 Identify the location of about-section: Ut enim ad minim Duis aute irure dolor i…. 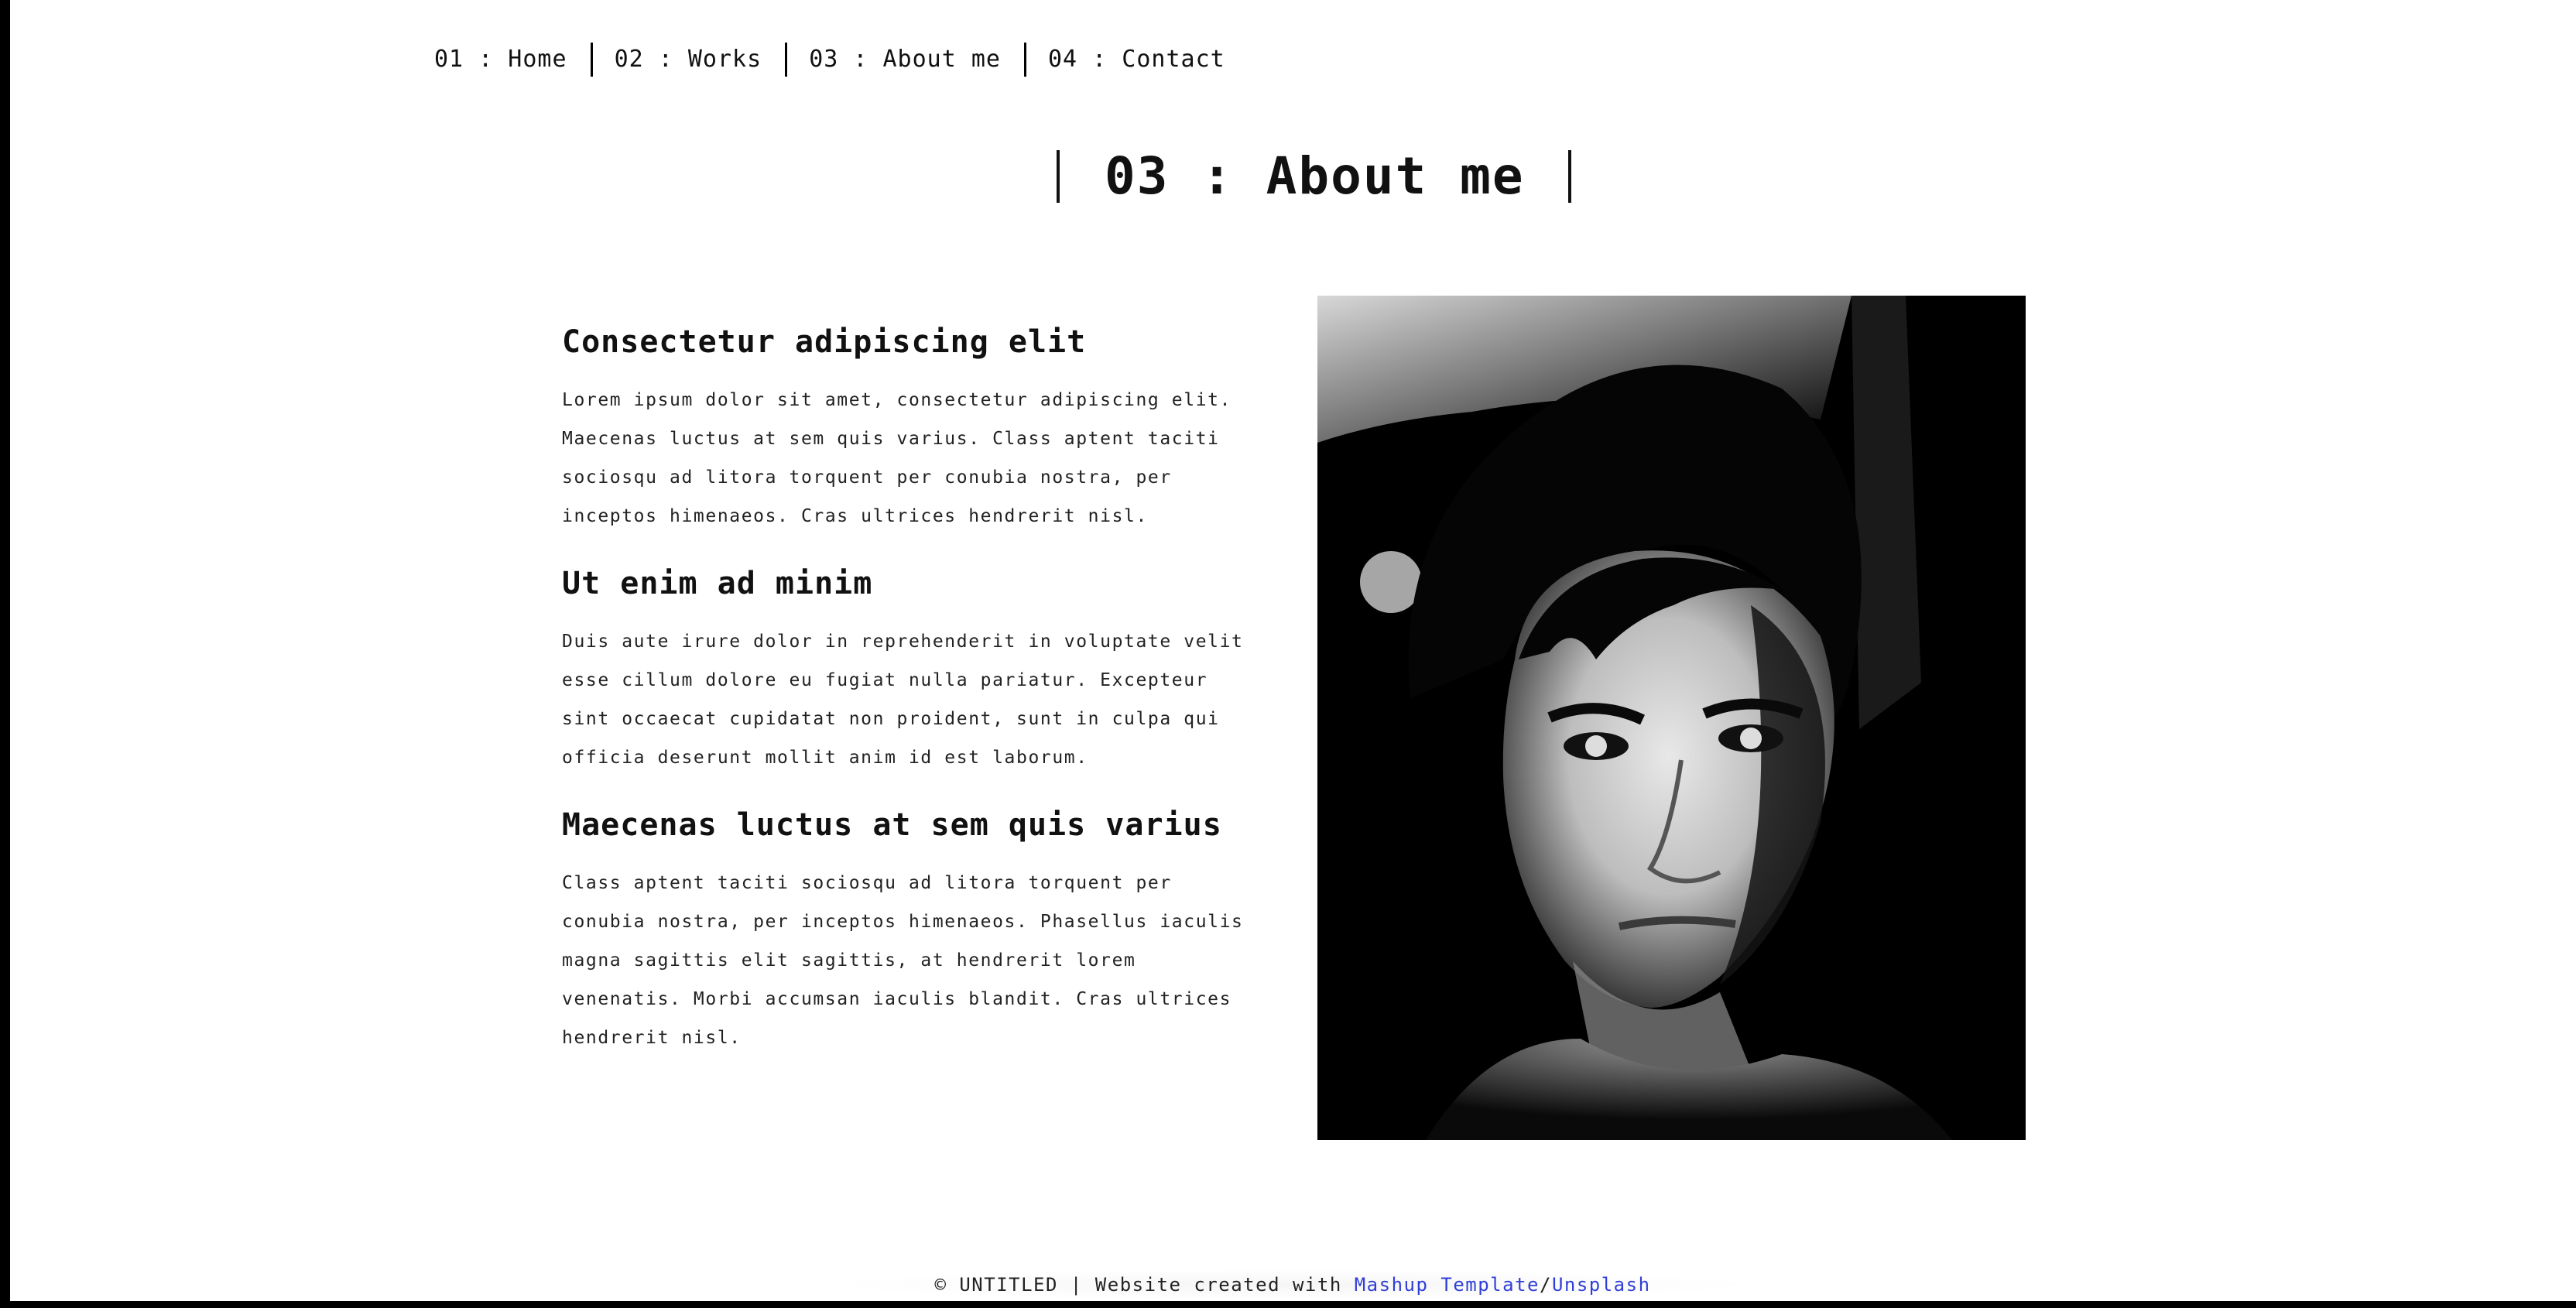
(914, 669).